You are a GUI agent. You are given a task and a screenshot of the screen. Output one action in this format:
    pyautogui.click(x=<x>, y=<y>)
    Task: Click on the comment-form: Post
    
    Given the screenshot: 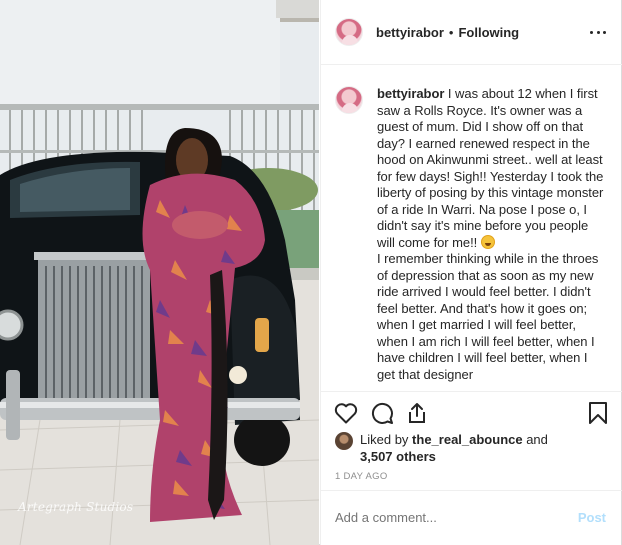 What is the action you would take?
    pyautogui.click(x=471, y=517)
    